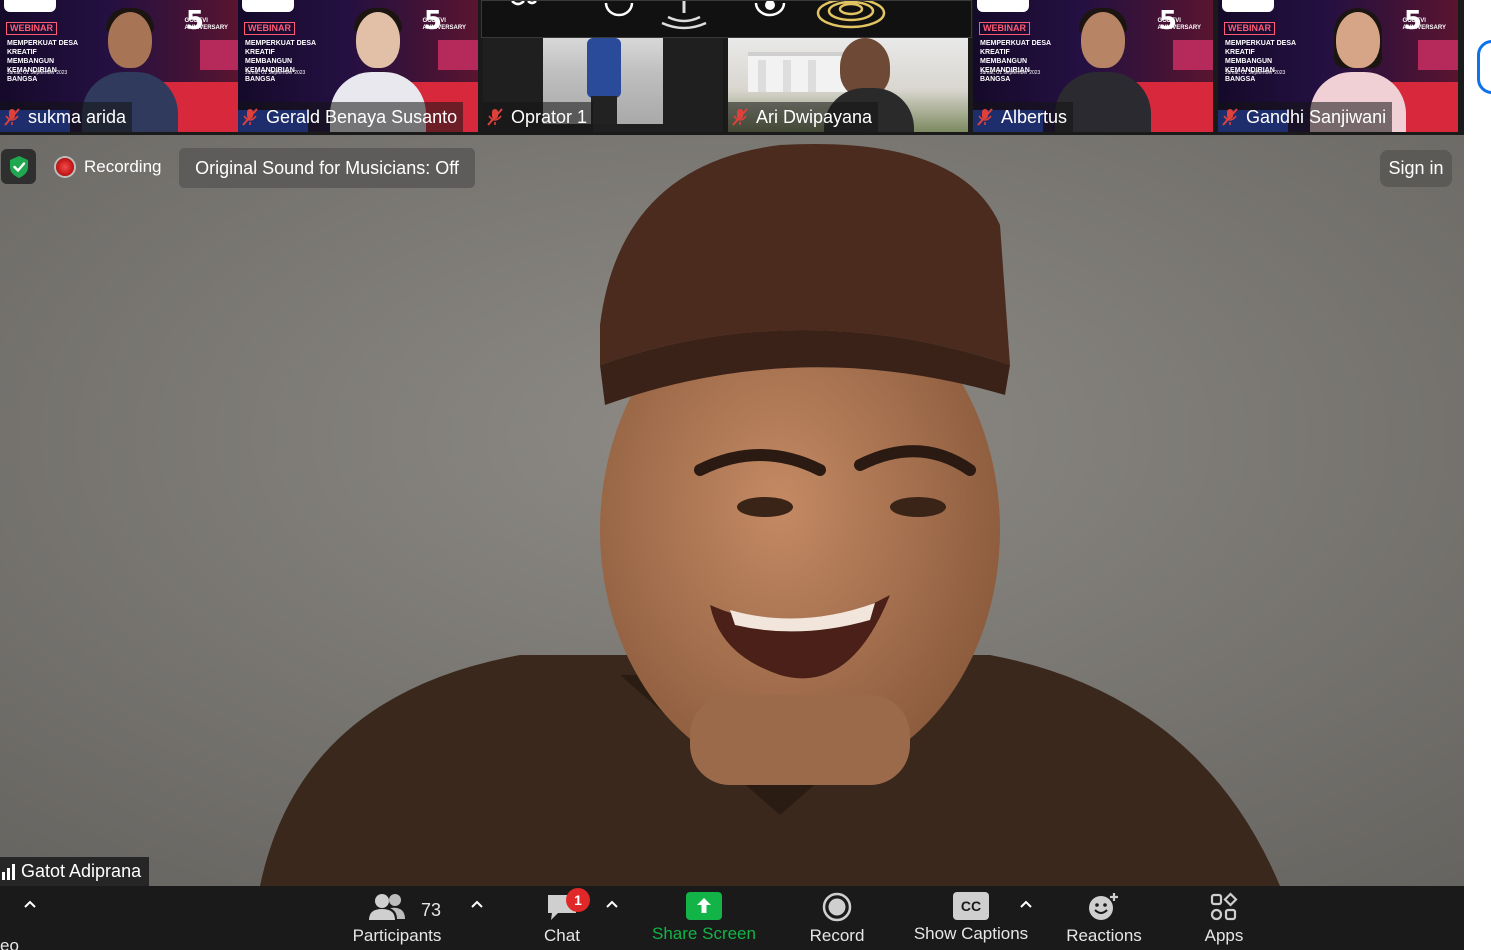  I want to click on apps-label: Apps, so click(1224, 935).